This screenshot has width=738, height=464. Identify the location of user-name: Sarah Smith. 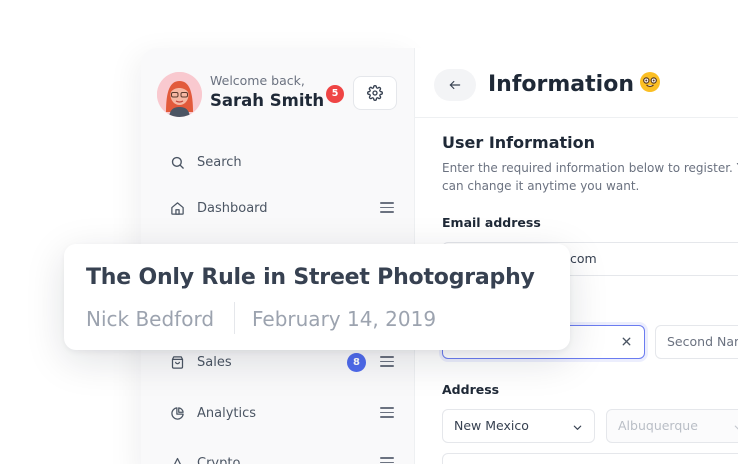
(267, 100).